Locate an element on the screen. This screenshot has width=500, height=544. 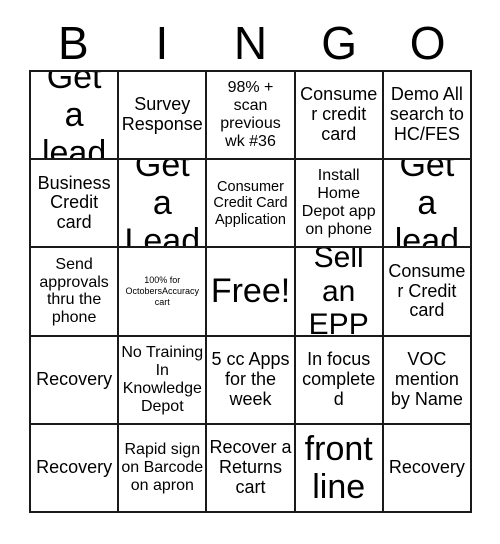
bingo-cell-label: Recover a Returns cart is located at coordinates (250, 467).